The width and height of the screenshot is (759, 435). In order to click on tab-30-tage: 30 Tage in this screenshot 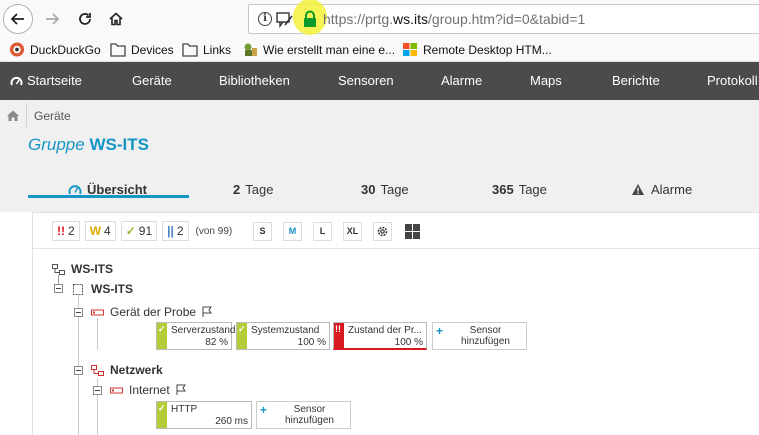, I will do `click(385, 189)`.